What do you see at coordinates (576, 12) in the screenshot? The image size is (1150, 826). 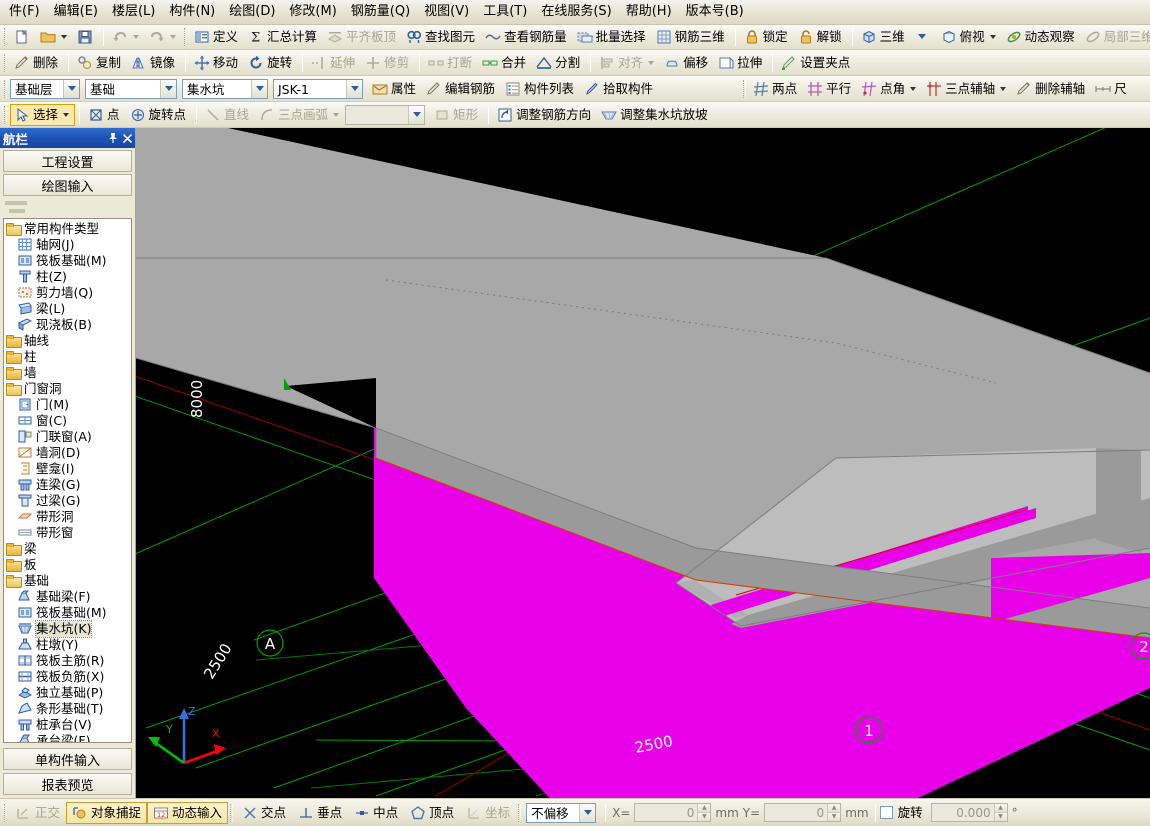 I see `menu-item-online-service: 在线服务(S)` at bounding box center [576, 12].